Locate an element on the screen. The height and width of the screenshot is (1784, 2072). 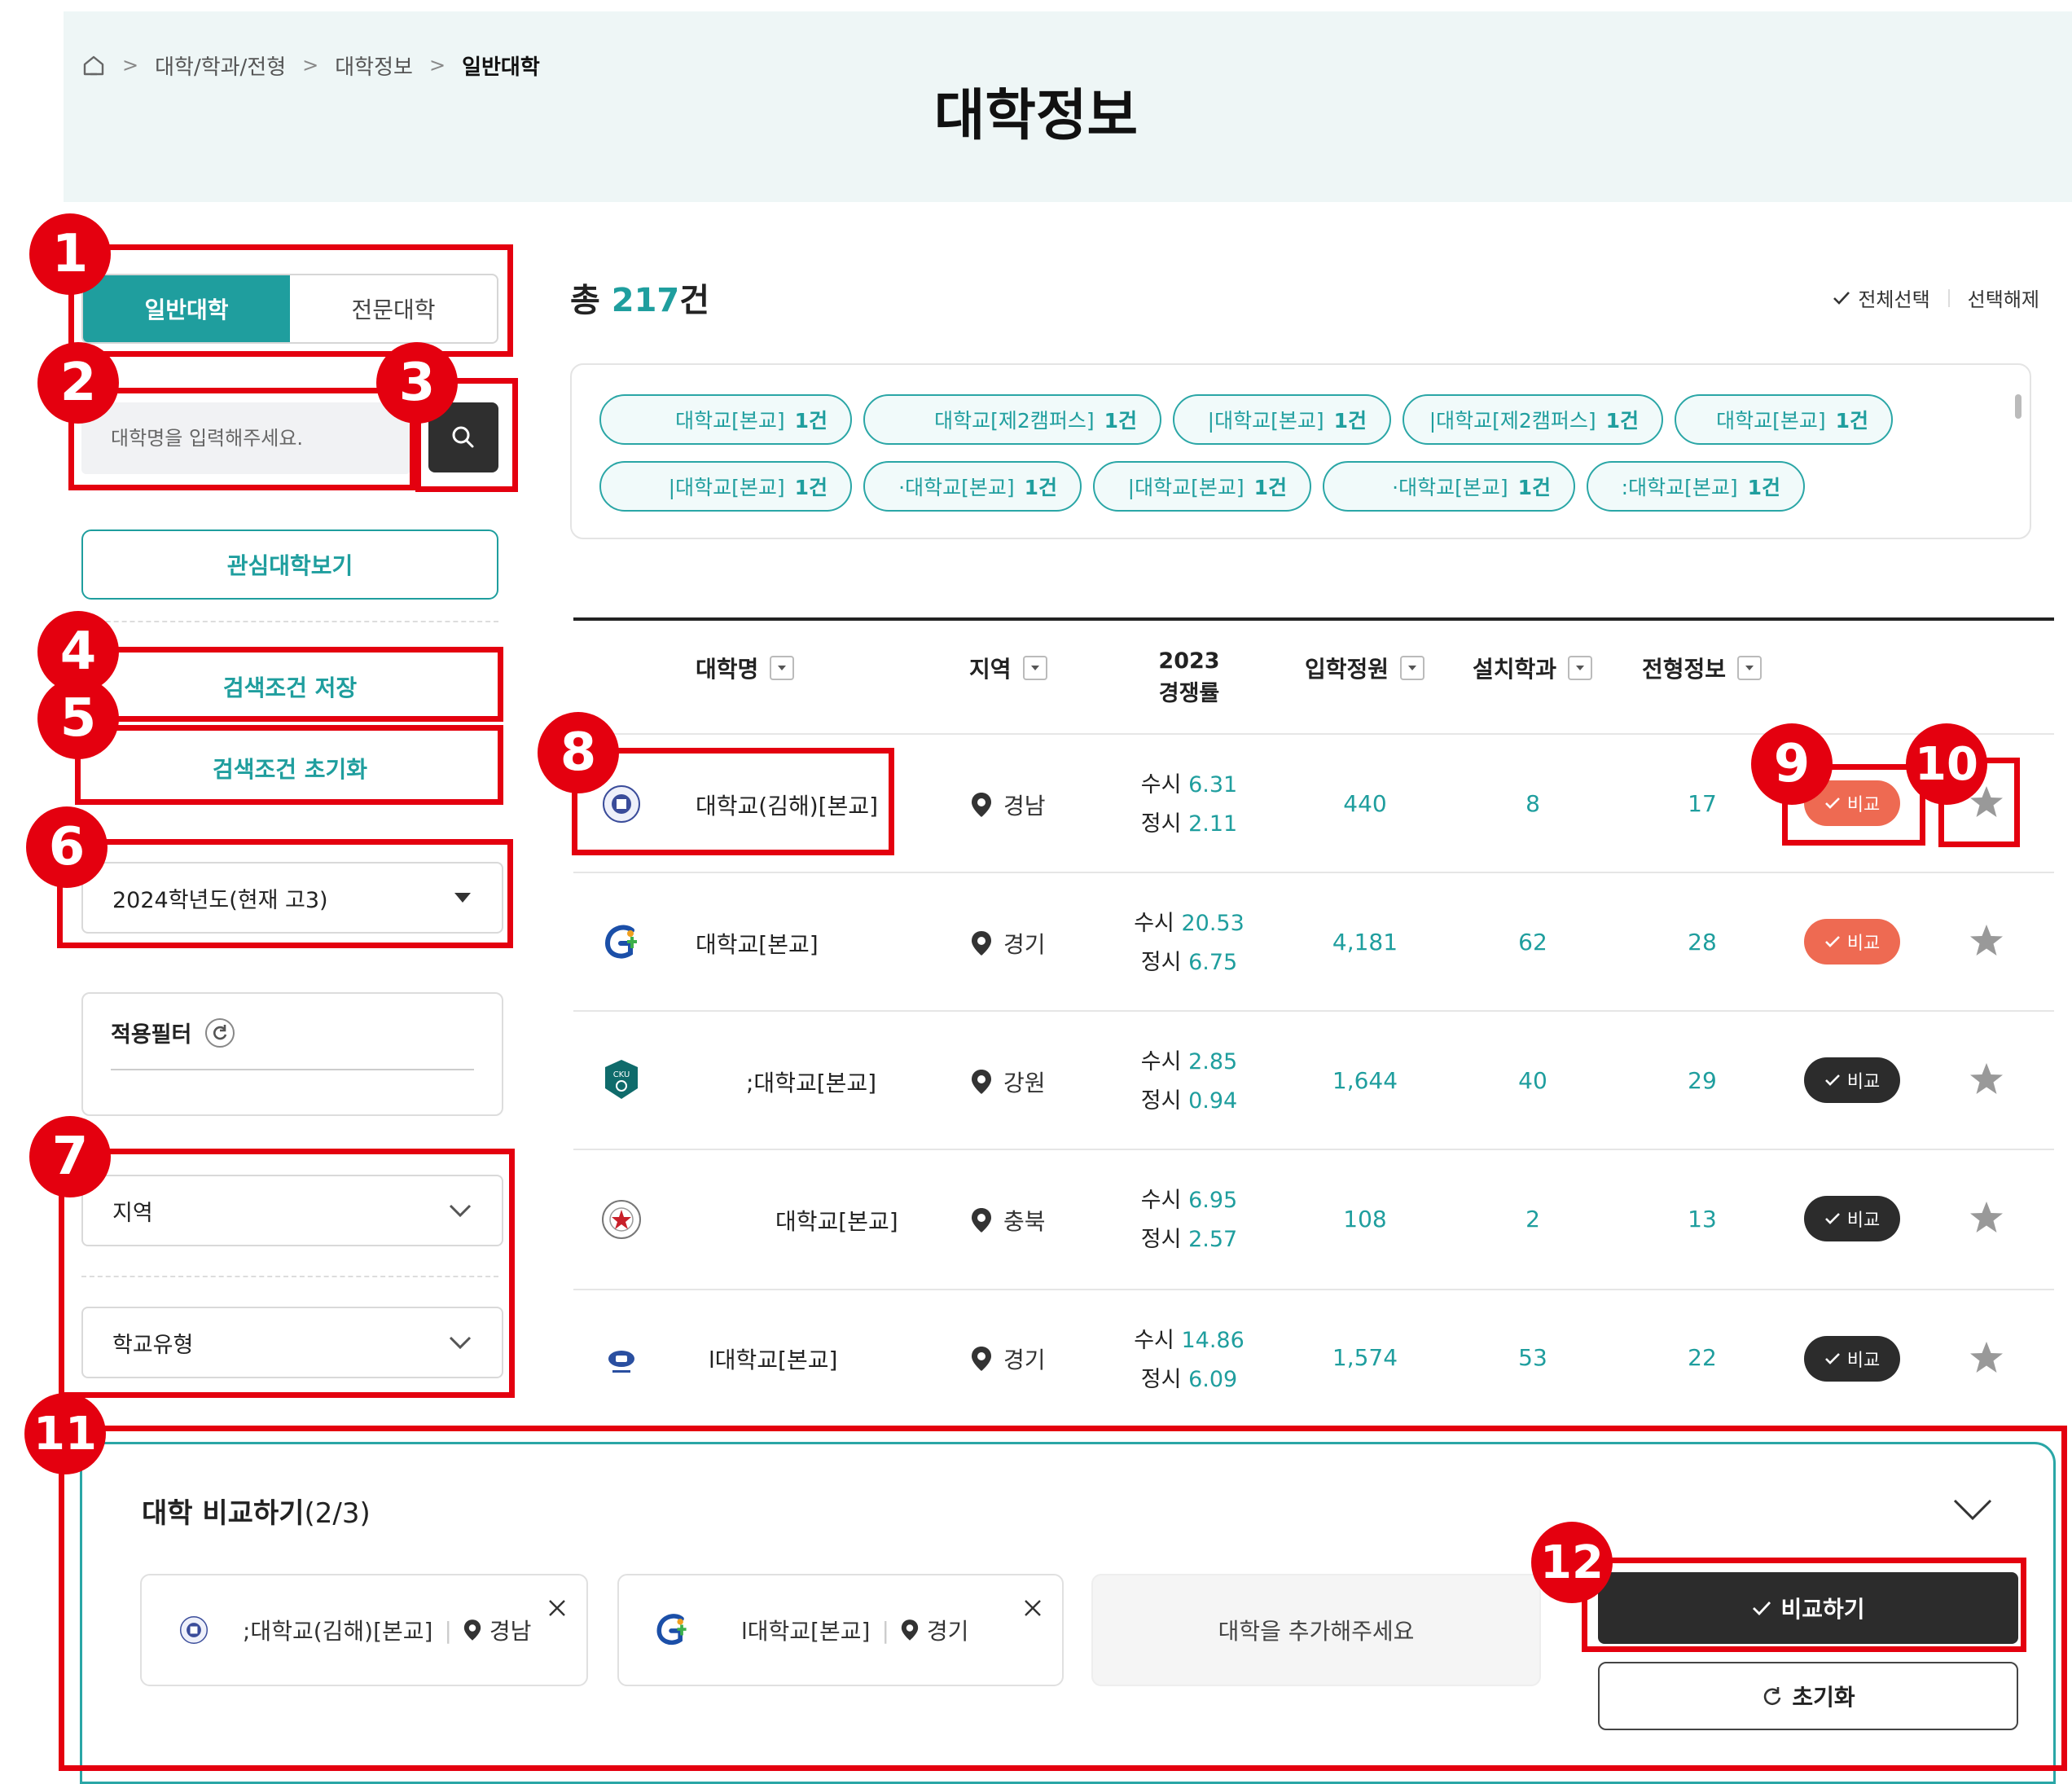
departments-cell: 53 is located at coordinates (1533, 1357).